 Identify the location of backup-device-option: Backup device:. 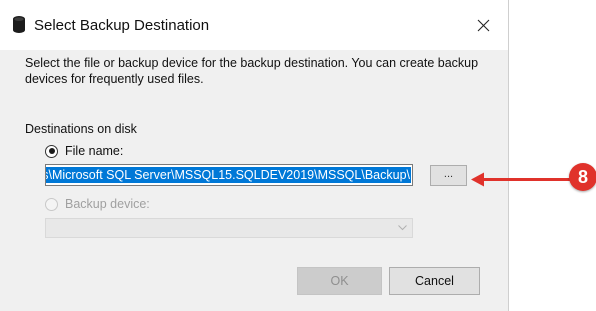
(97, 204).